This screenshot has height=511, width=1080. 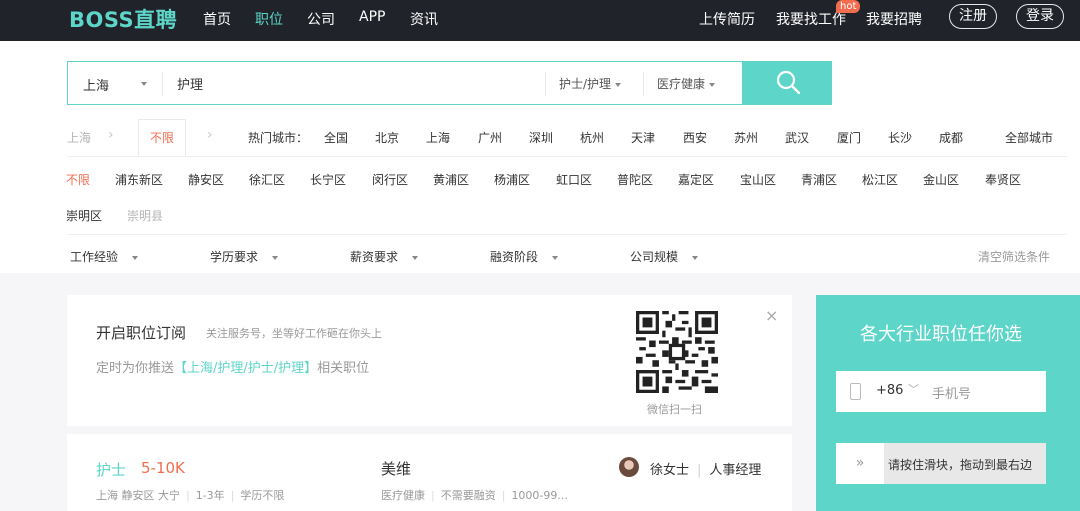 What do you see at coordinates (686, 83) in the screenshot?
I see `industry-select: 医疗健康` at bounding box center [686, 83].